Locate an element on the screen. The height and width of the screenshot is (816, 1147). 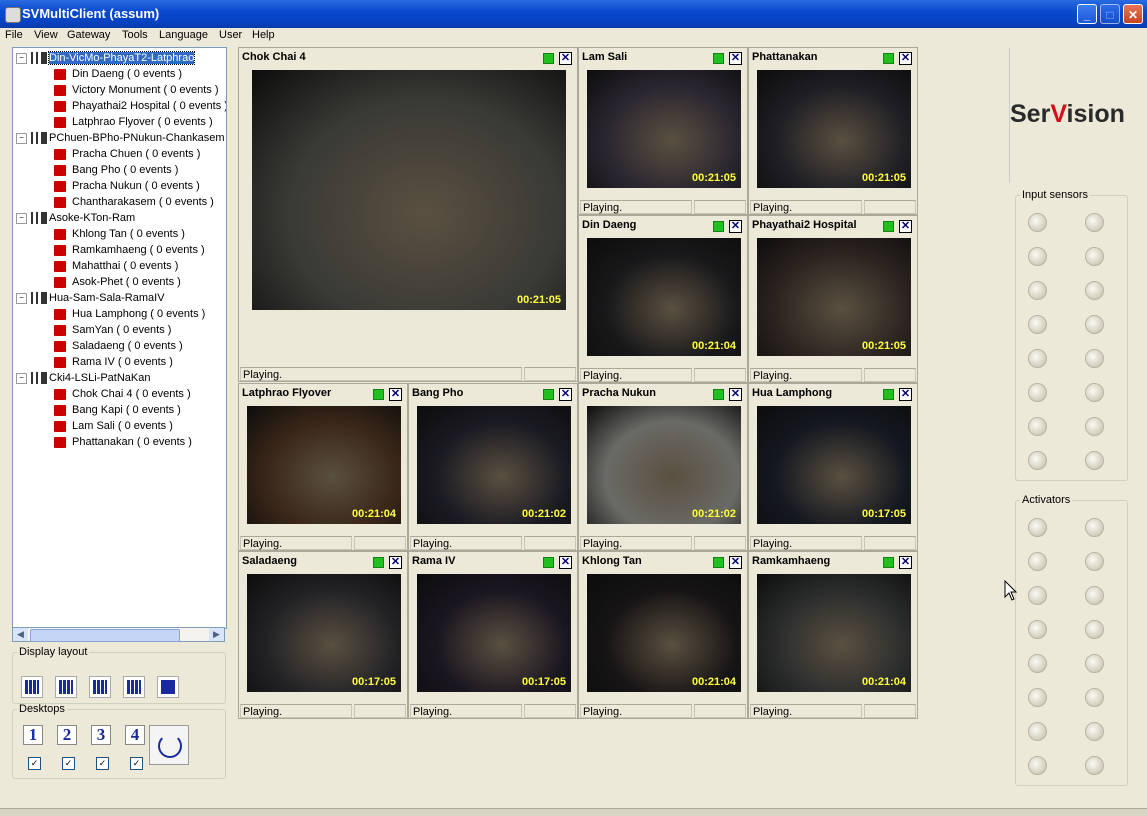
desktop-3-button: 3 is located at coordinates (101, 735).